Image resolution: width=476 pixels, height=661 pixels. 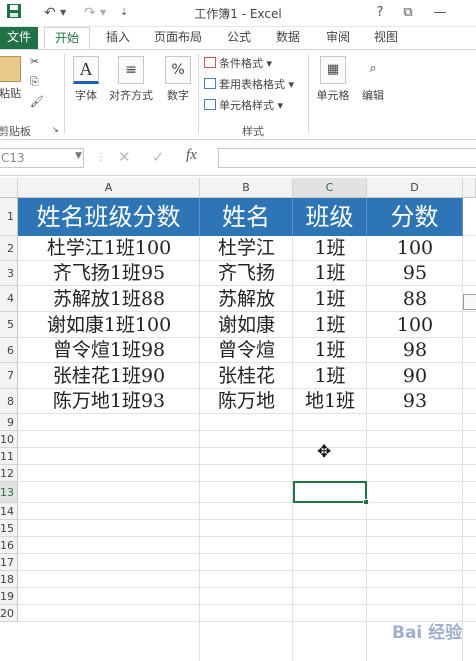 What do you see at coordinates (124, 157) in the screenshot?
I see `cancel-icon: ✕` at bounding box center [124, 157].